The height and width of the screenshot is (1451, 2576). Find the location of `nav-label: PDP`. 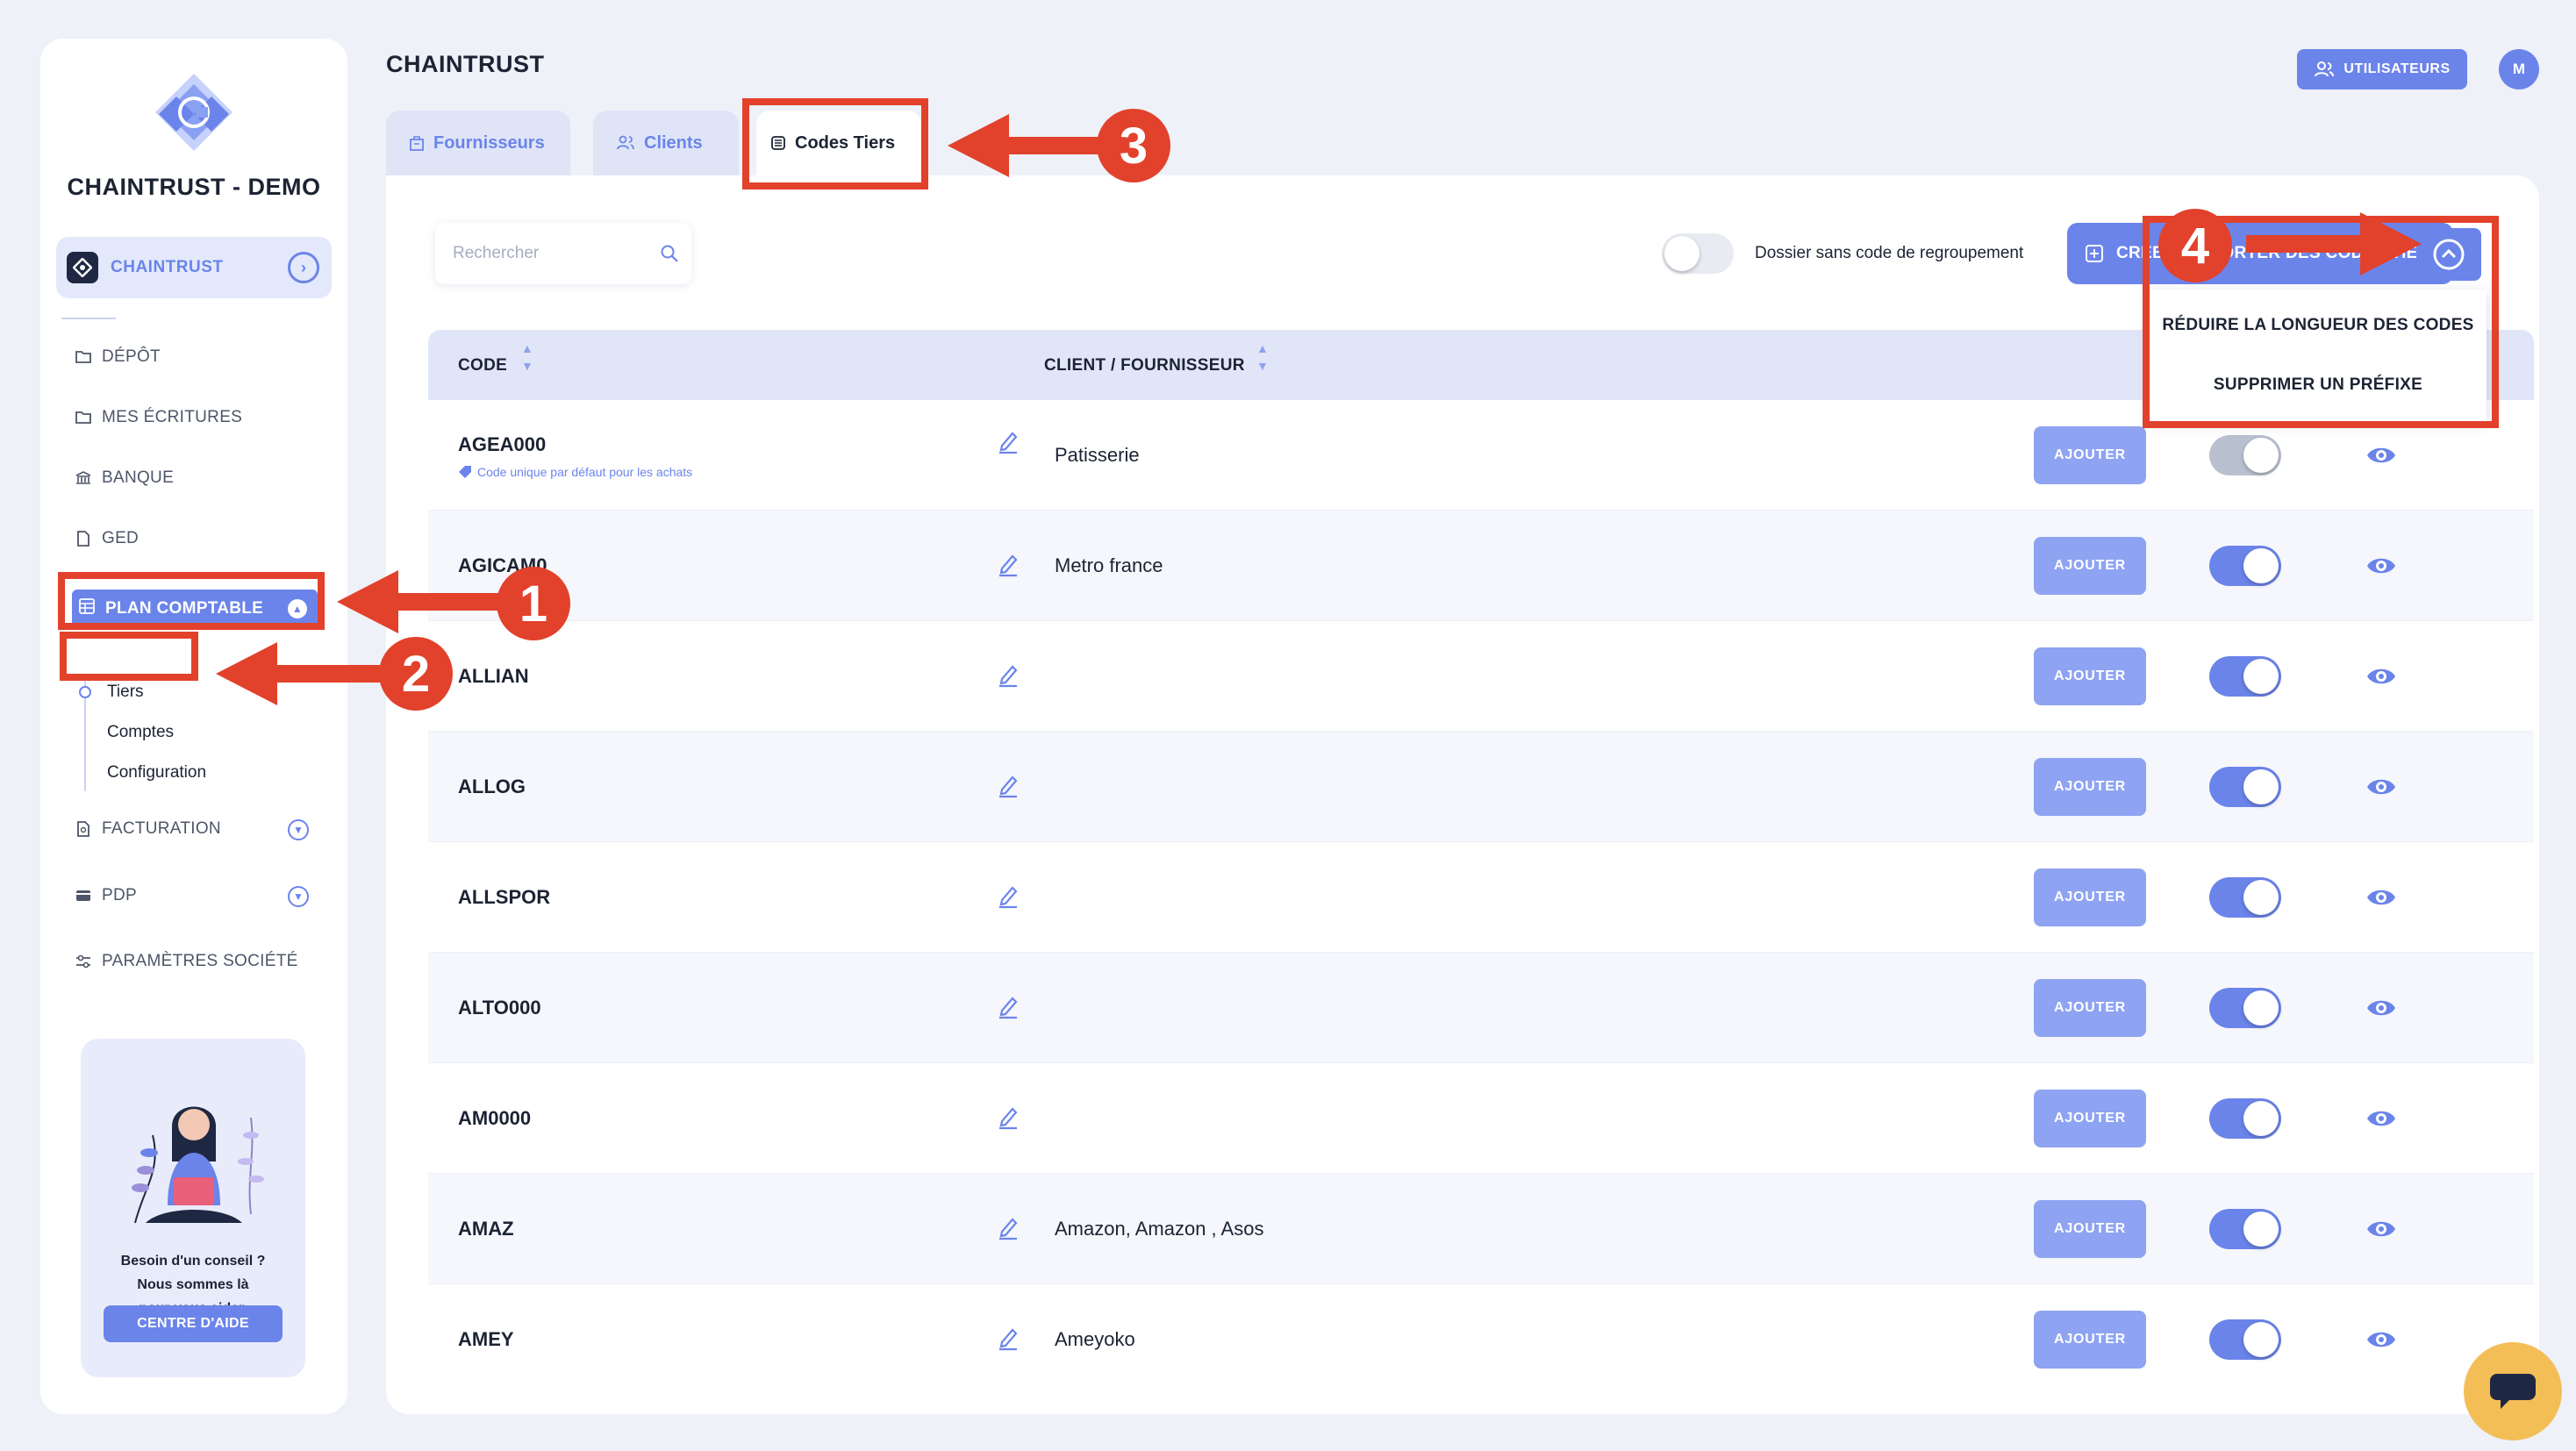

nav-label: PDP is located at coordinates (119, 895).